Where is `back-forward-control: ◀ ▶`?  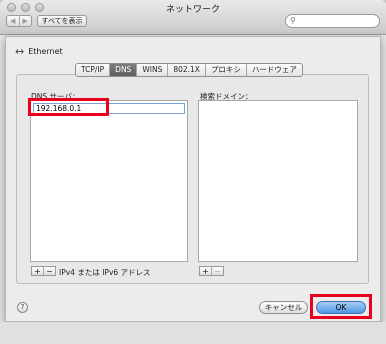
back-forward-control: ◀ ▶ is located at coordinates (19, 21).